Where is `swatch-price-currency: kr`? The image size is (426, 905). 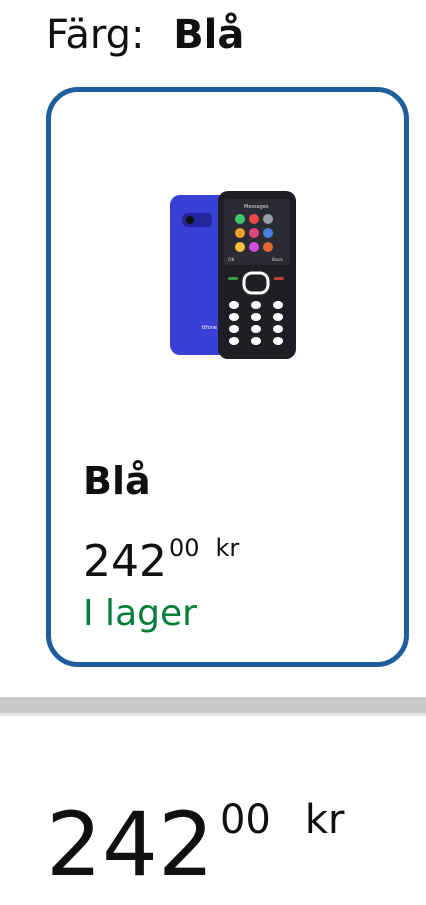 swatch-price-currency: kr is located at coordinates (227, 548).